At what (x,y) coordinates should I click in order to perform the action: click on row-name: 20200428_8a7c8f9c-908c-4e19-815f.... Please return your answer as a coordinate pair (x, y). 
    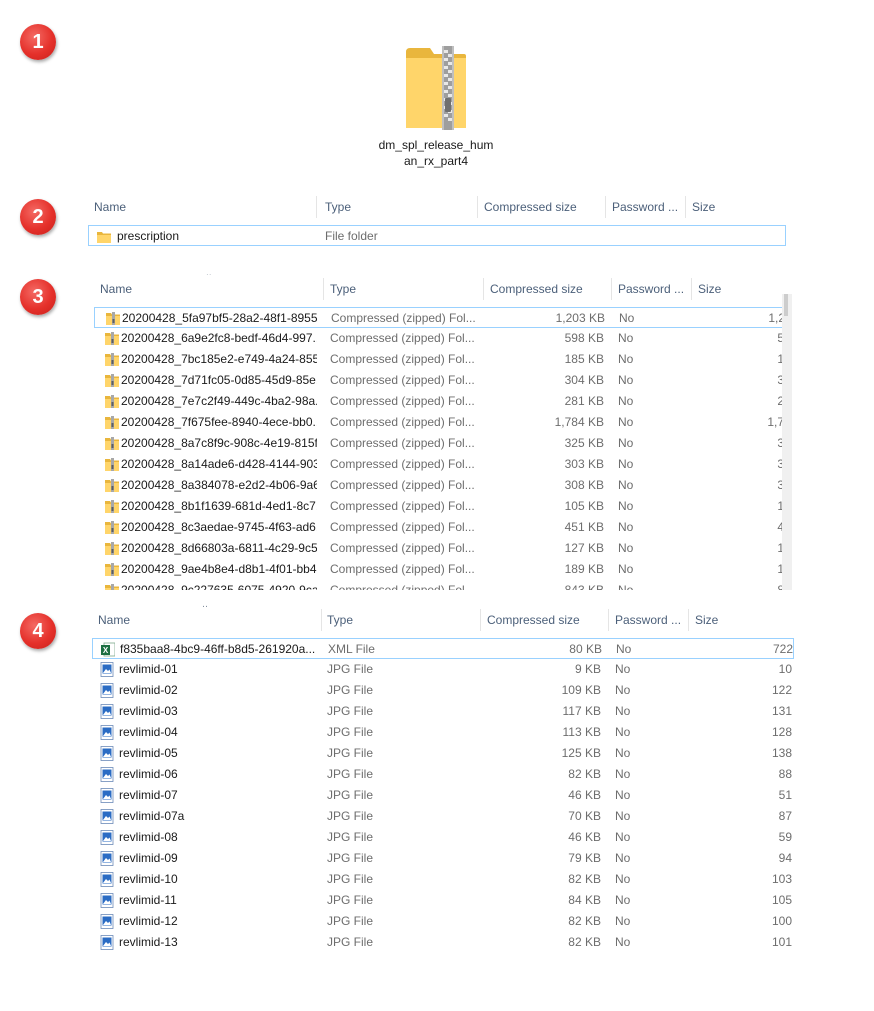
    Looking at the image, I should click on (219, 443).